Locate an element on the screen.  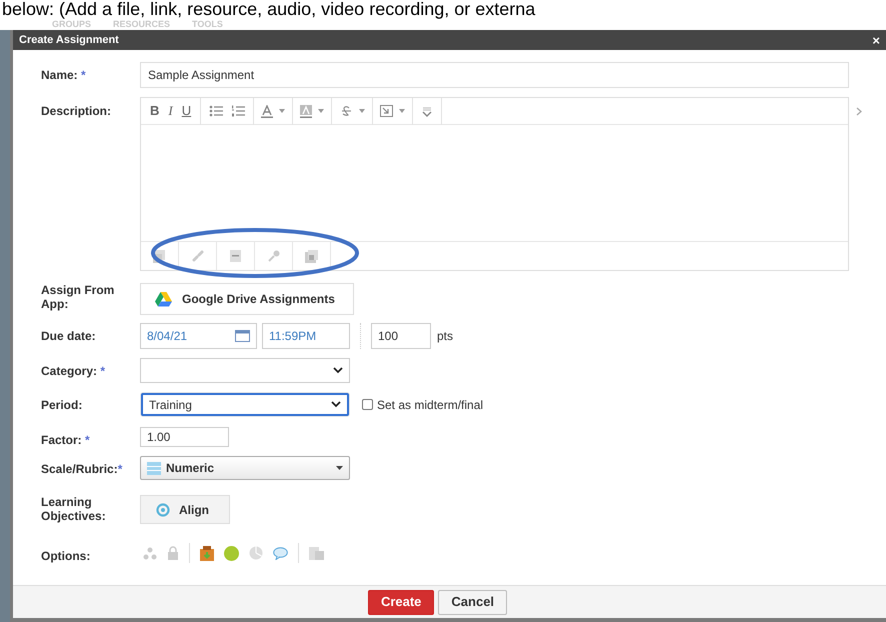
google-drive-button: Google Drive Assignments is located at coordinates (247, 299).